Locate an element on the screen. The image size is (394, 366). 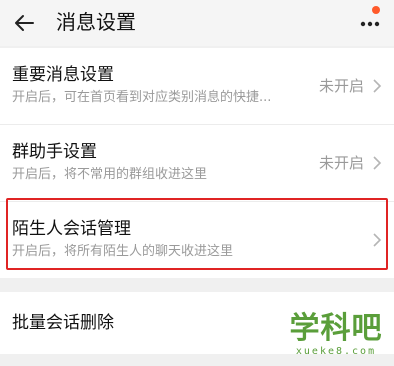
section-divider is located at coordinates (197, 285).